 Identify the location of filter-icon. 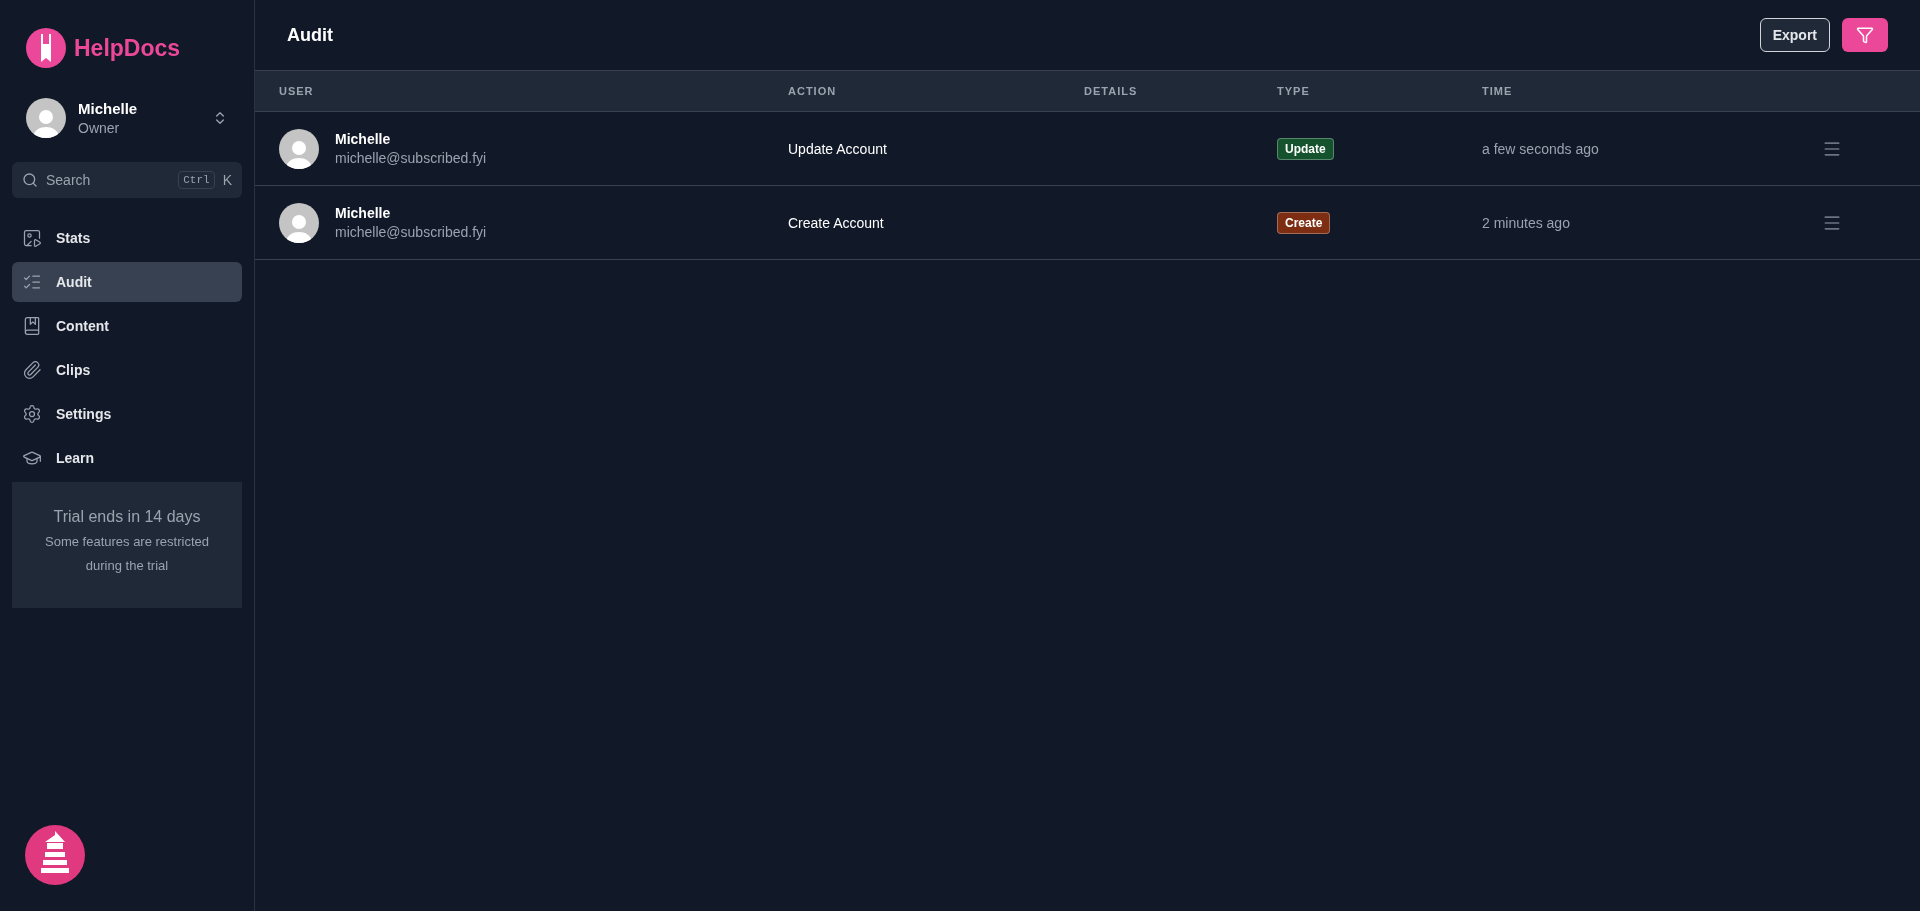
(1865, 35).